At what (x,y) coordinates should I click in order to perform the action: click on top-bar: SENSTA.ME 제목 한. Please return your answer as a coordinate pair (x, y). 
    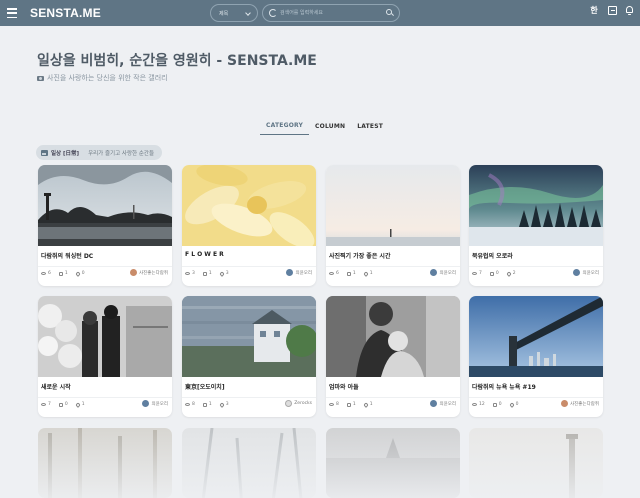
    Looking at the image, I should click on (320, 13).